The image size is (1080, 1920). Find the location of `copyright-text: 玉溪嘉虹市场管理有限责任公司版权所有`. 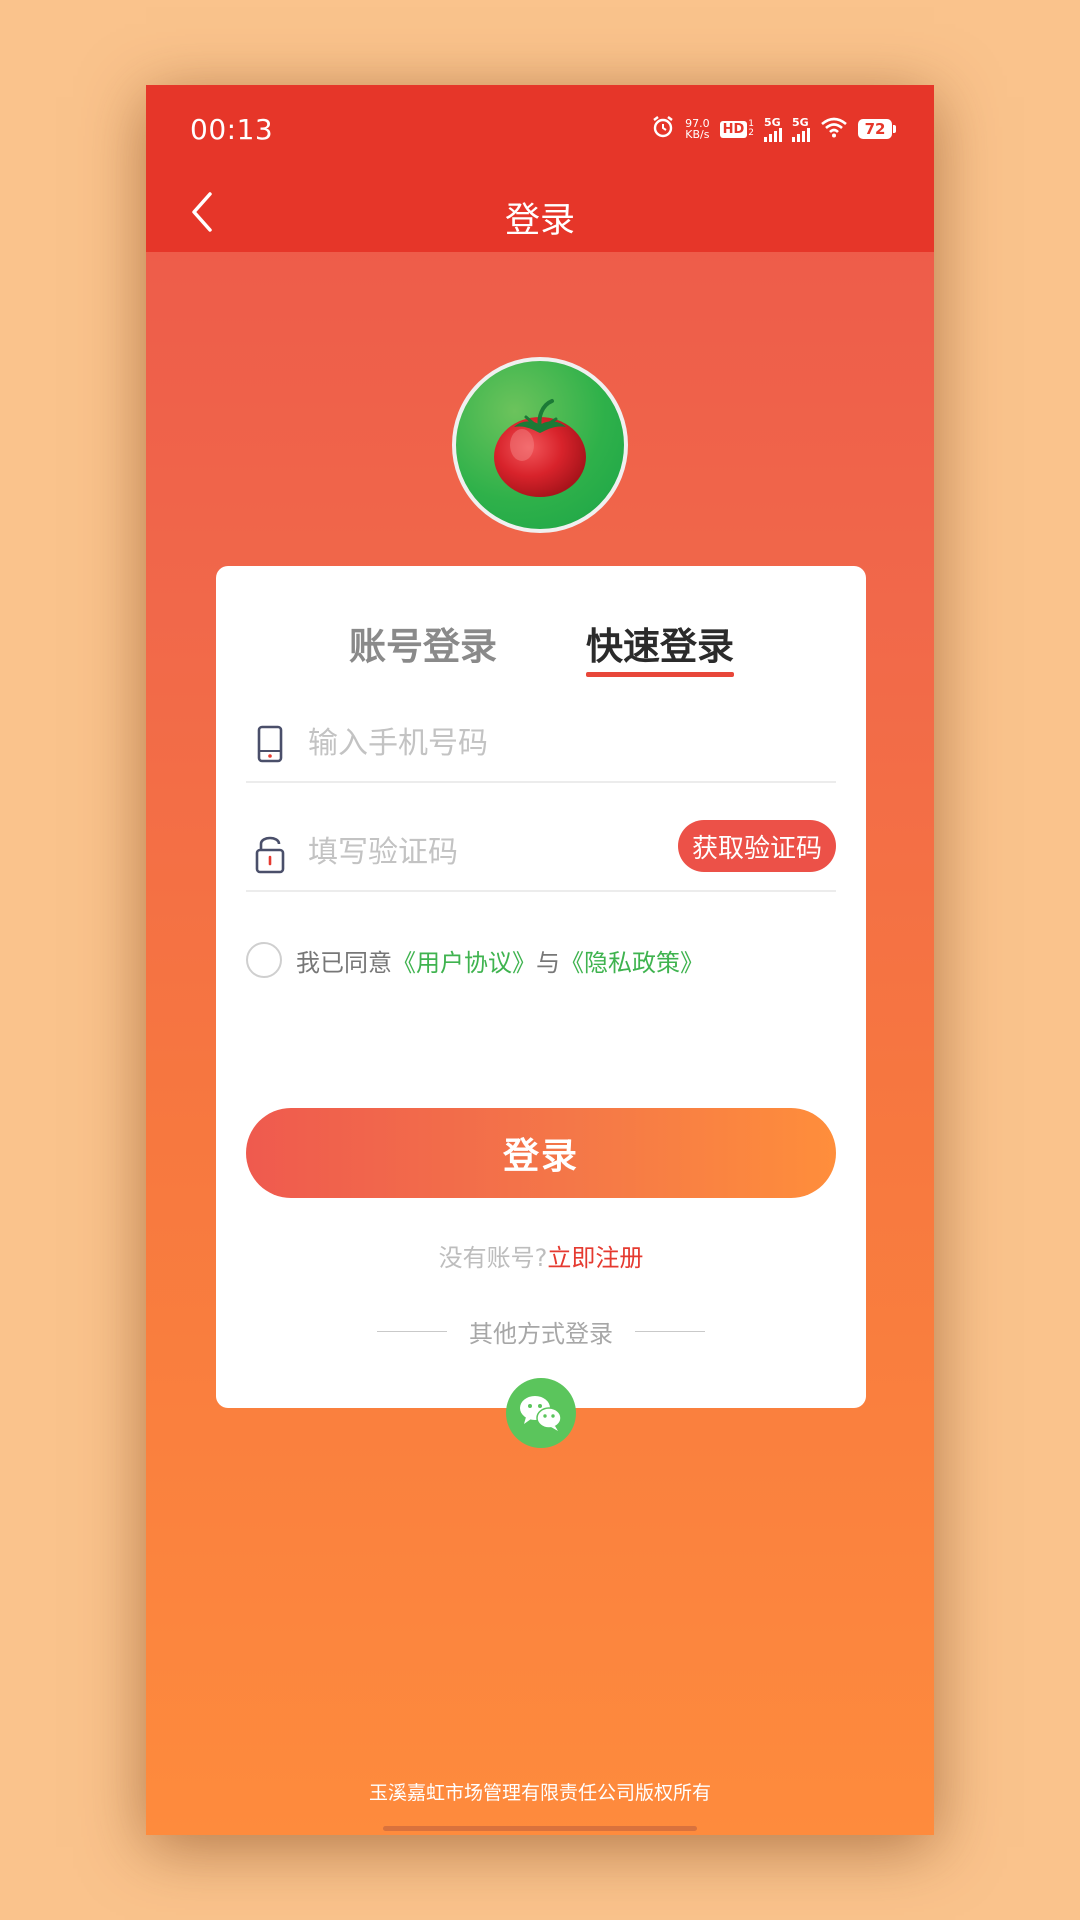

copyright-text: 玉溪嘉虹市场管理有限责任公司版权所有 is located at coordinates (539, 1793).